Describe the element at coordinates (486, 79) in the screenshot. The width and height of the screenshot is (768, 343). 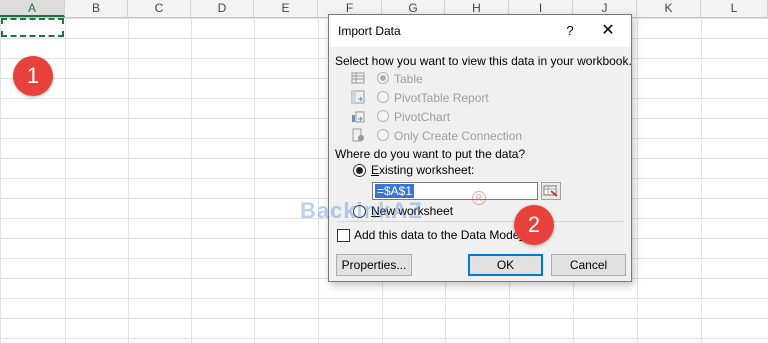
I see `option-table: Table` at that location.